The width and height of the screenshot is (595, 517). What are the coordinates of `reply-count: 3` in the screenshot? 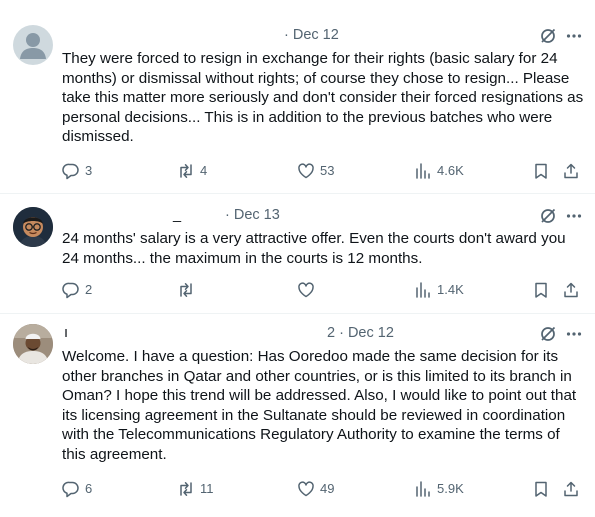 It's located at (89, 170).